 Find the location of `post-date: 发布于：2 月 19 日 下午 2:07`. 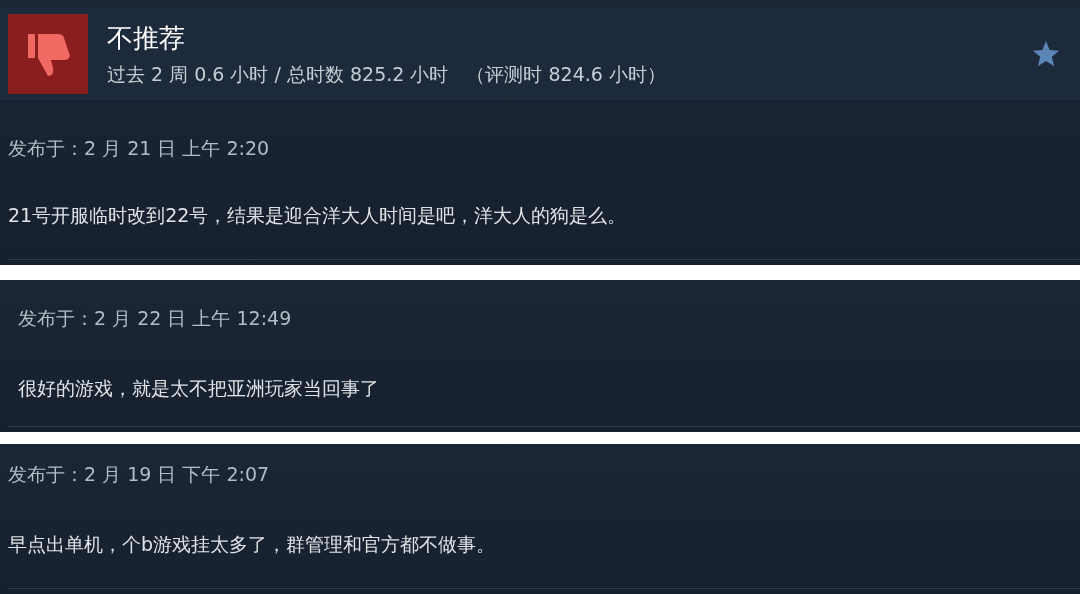

post-date: 发布于：2 月 19 日 下午 2:07 is located at coordinates (139, 474).